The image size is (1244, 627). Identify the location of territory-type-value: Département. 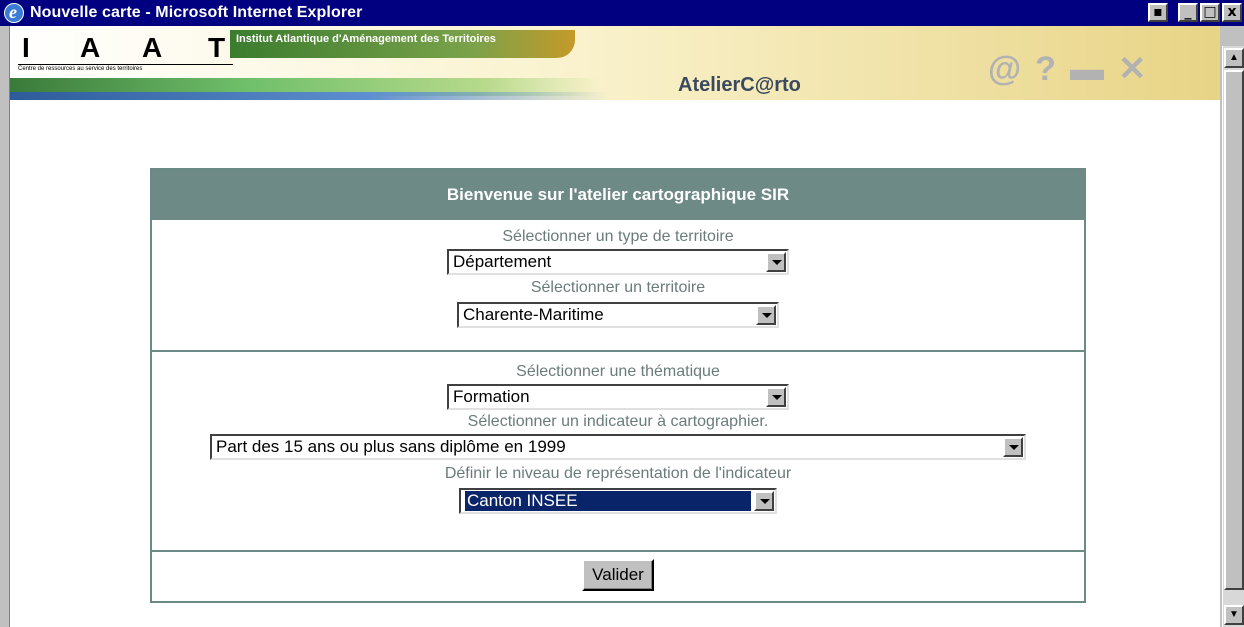
(502, 261).